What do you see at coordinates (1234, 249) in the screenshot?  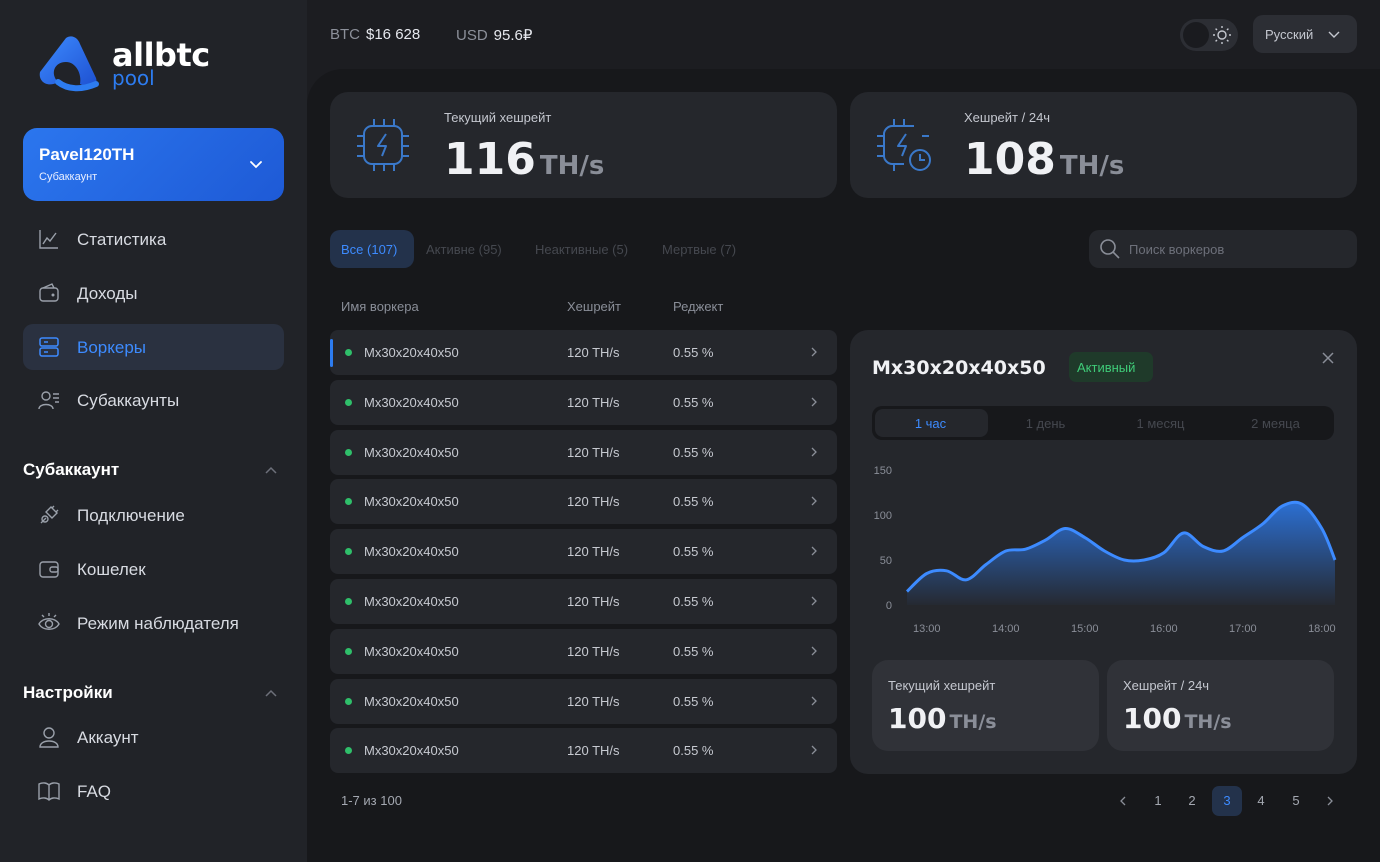 I see `search-input` at bounding box center [1234, 249].